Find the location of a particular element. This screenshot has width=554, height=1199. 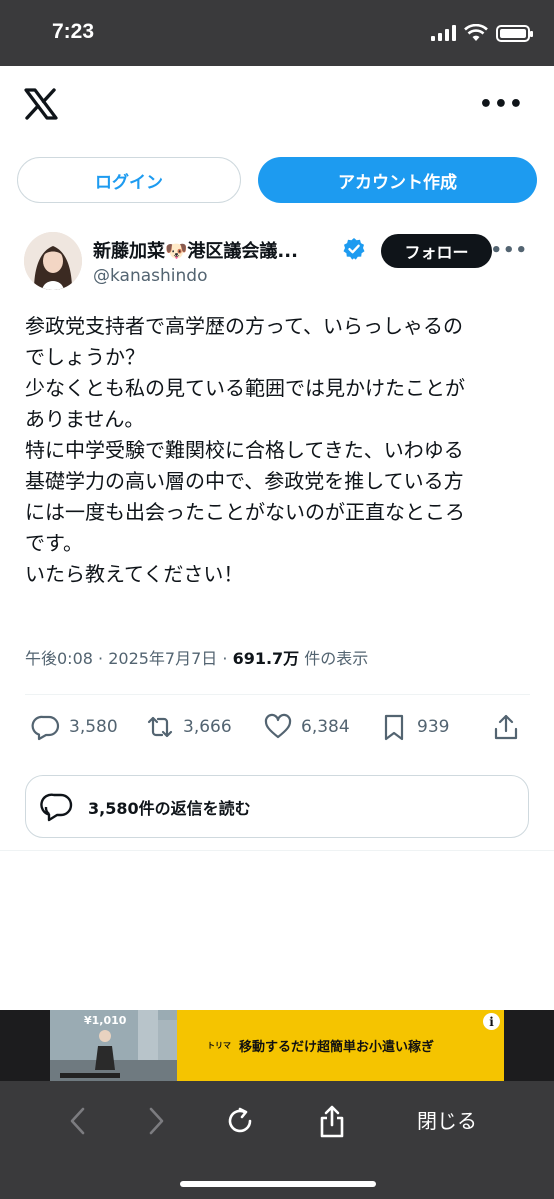

avatar-image is located at coordinates (53, 261).